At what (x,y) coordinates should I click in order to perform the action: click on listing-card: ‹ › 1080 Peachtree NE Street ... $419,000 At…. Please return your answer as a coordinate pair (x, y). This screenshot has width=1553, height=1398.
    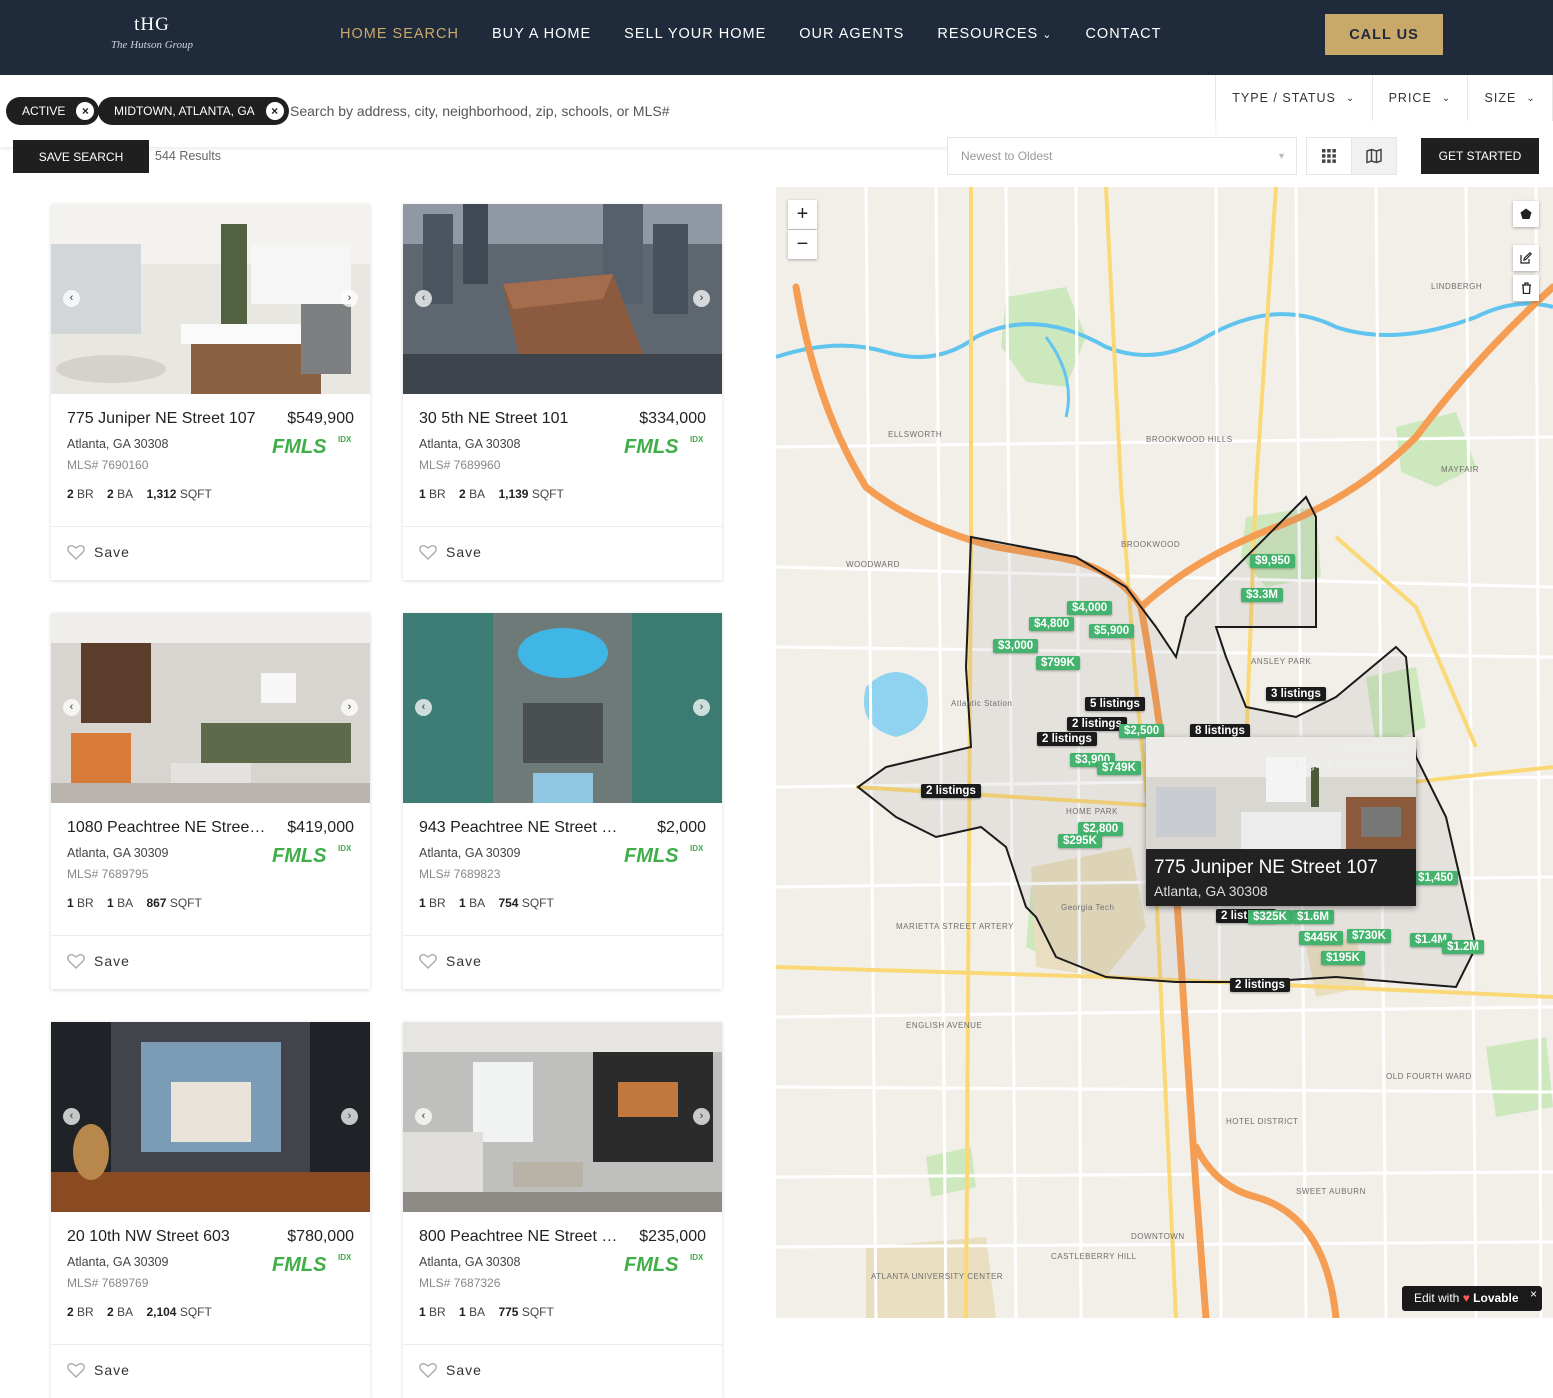
    Looking at the image, I should click on (210, 801).